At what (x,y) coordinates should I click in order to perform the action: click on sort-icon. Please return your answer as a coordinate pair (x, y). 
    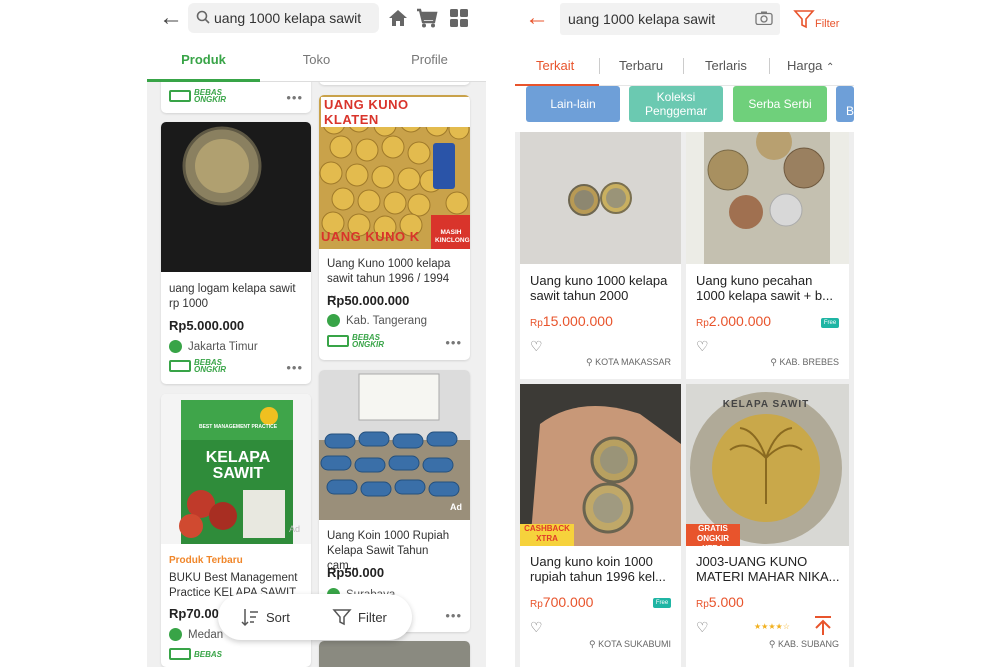
    Looking at the image, I should click on (249, 618).